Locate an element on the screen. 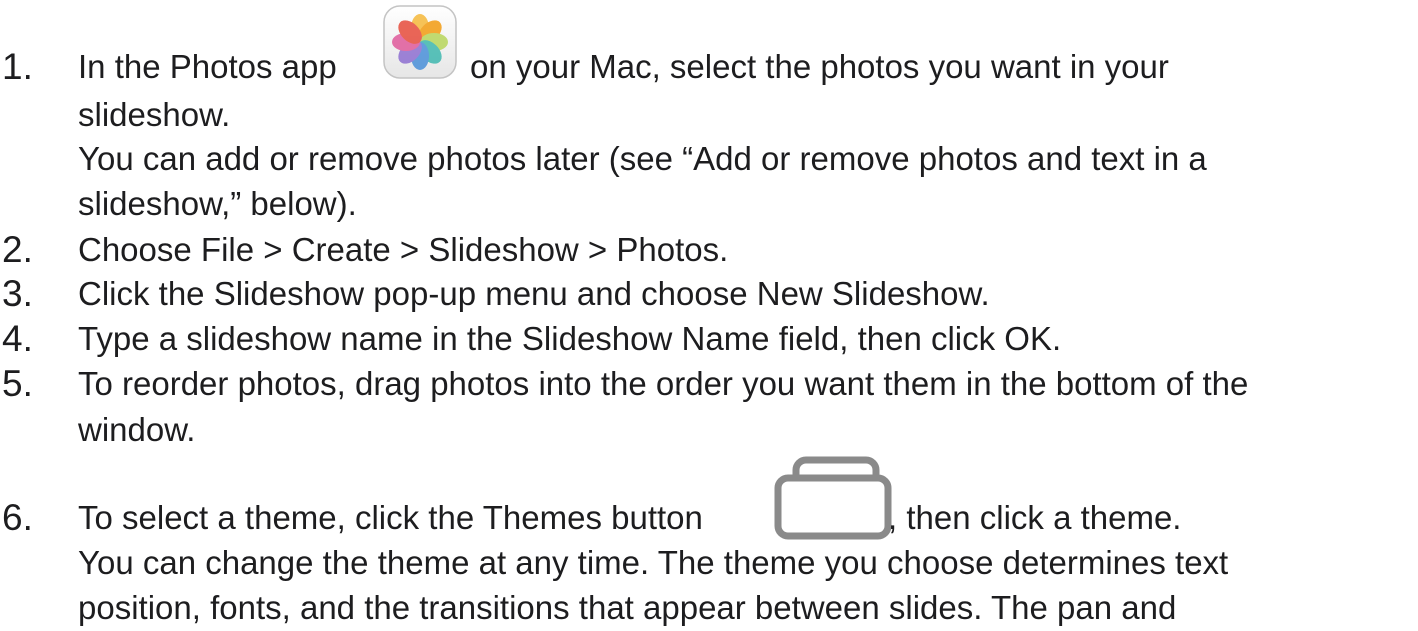 This screenshot has width=1418, height=631. step-number: 6. is located at coordinates (17, 517).